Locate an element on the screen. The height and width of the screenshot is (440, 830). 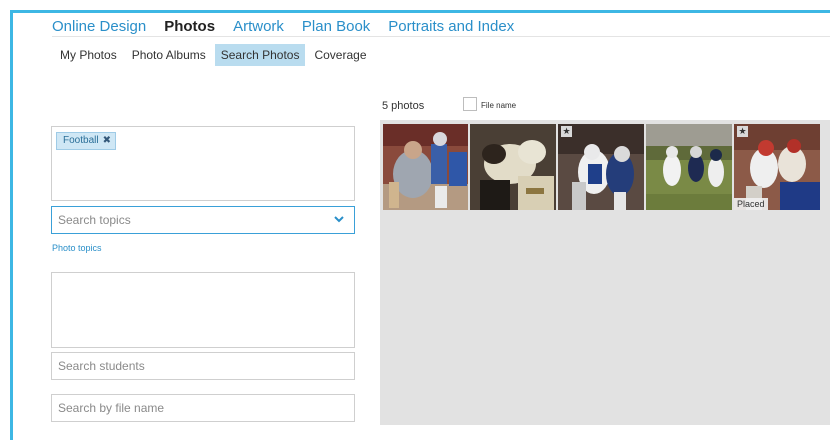
photo-topics-link: Photo topics is located at coordinates (77, 248).